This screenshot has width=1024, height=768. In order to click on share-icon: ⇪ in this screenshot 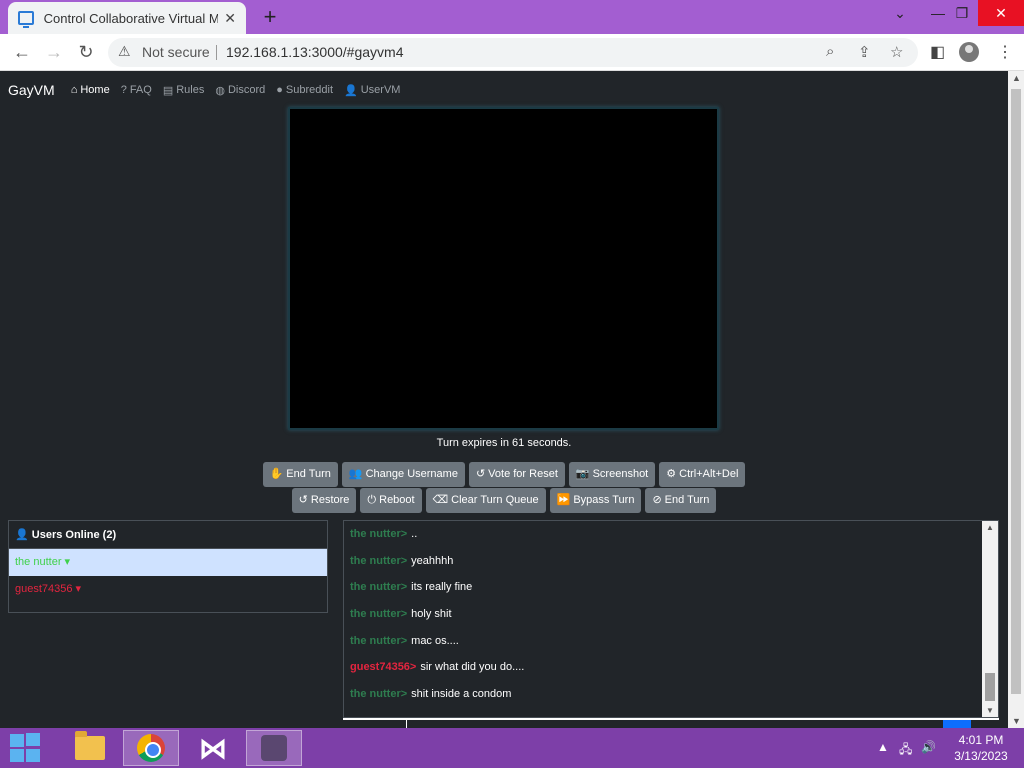, I will do `click(864, 52)`.